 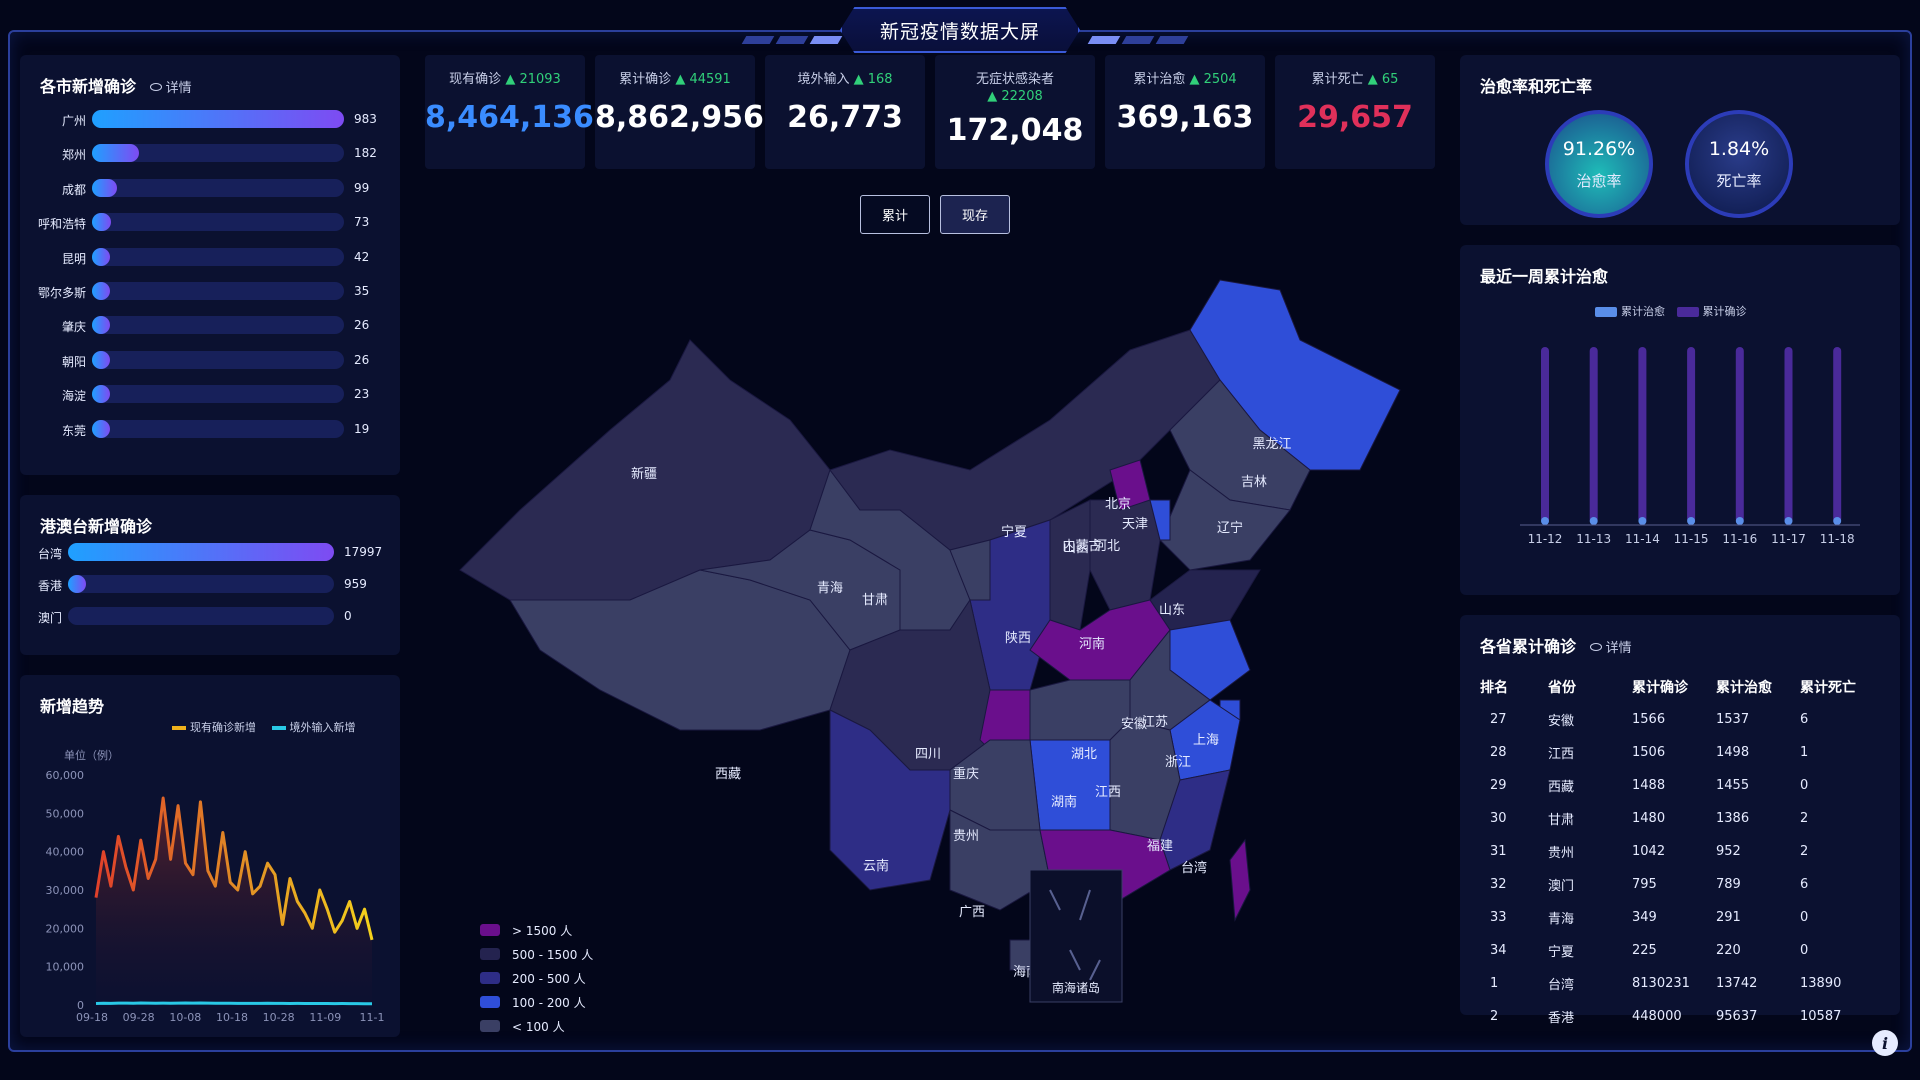 I want to click on table-row: 34 宁夏 225 220 0, so click(x=1672, y=950).